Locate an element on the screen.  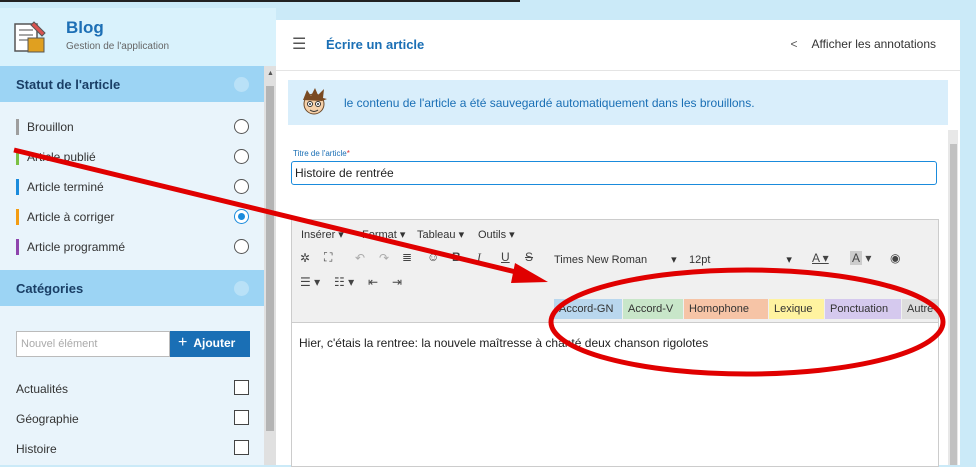
menu-label: Tableau is located at coordinates (436, 235).